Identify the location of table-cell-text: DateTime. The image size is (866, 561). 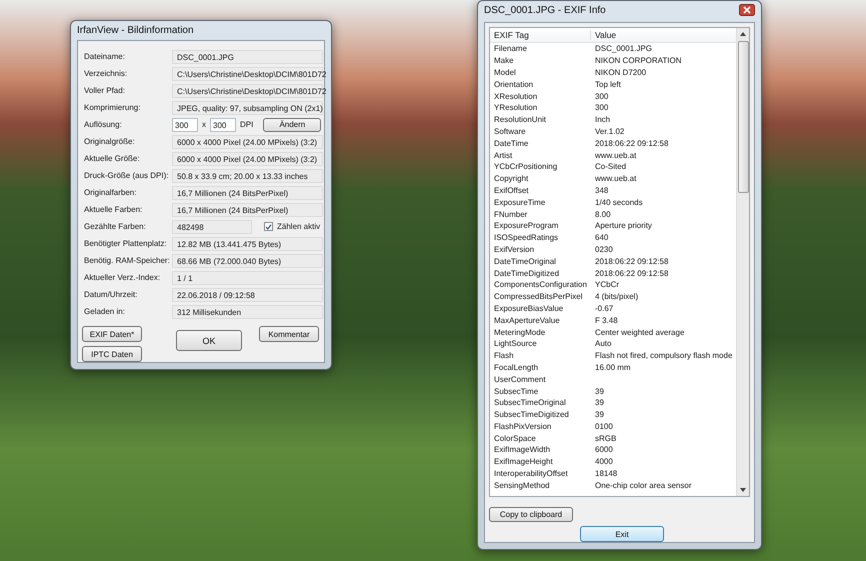
(511, 143).